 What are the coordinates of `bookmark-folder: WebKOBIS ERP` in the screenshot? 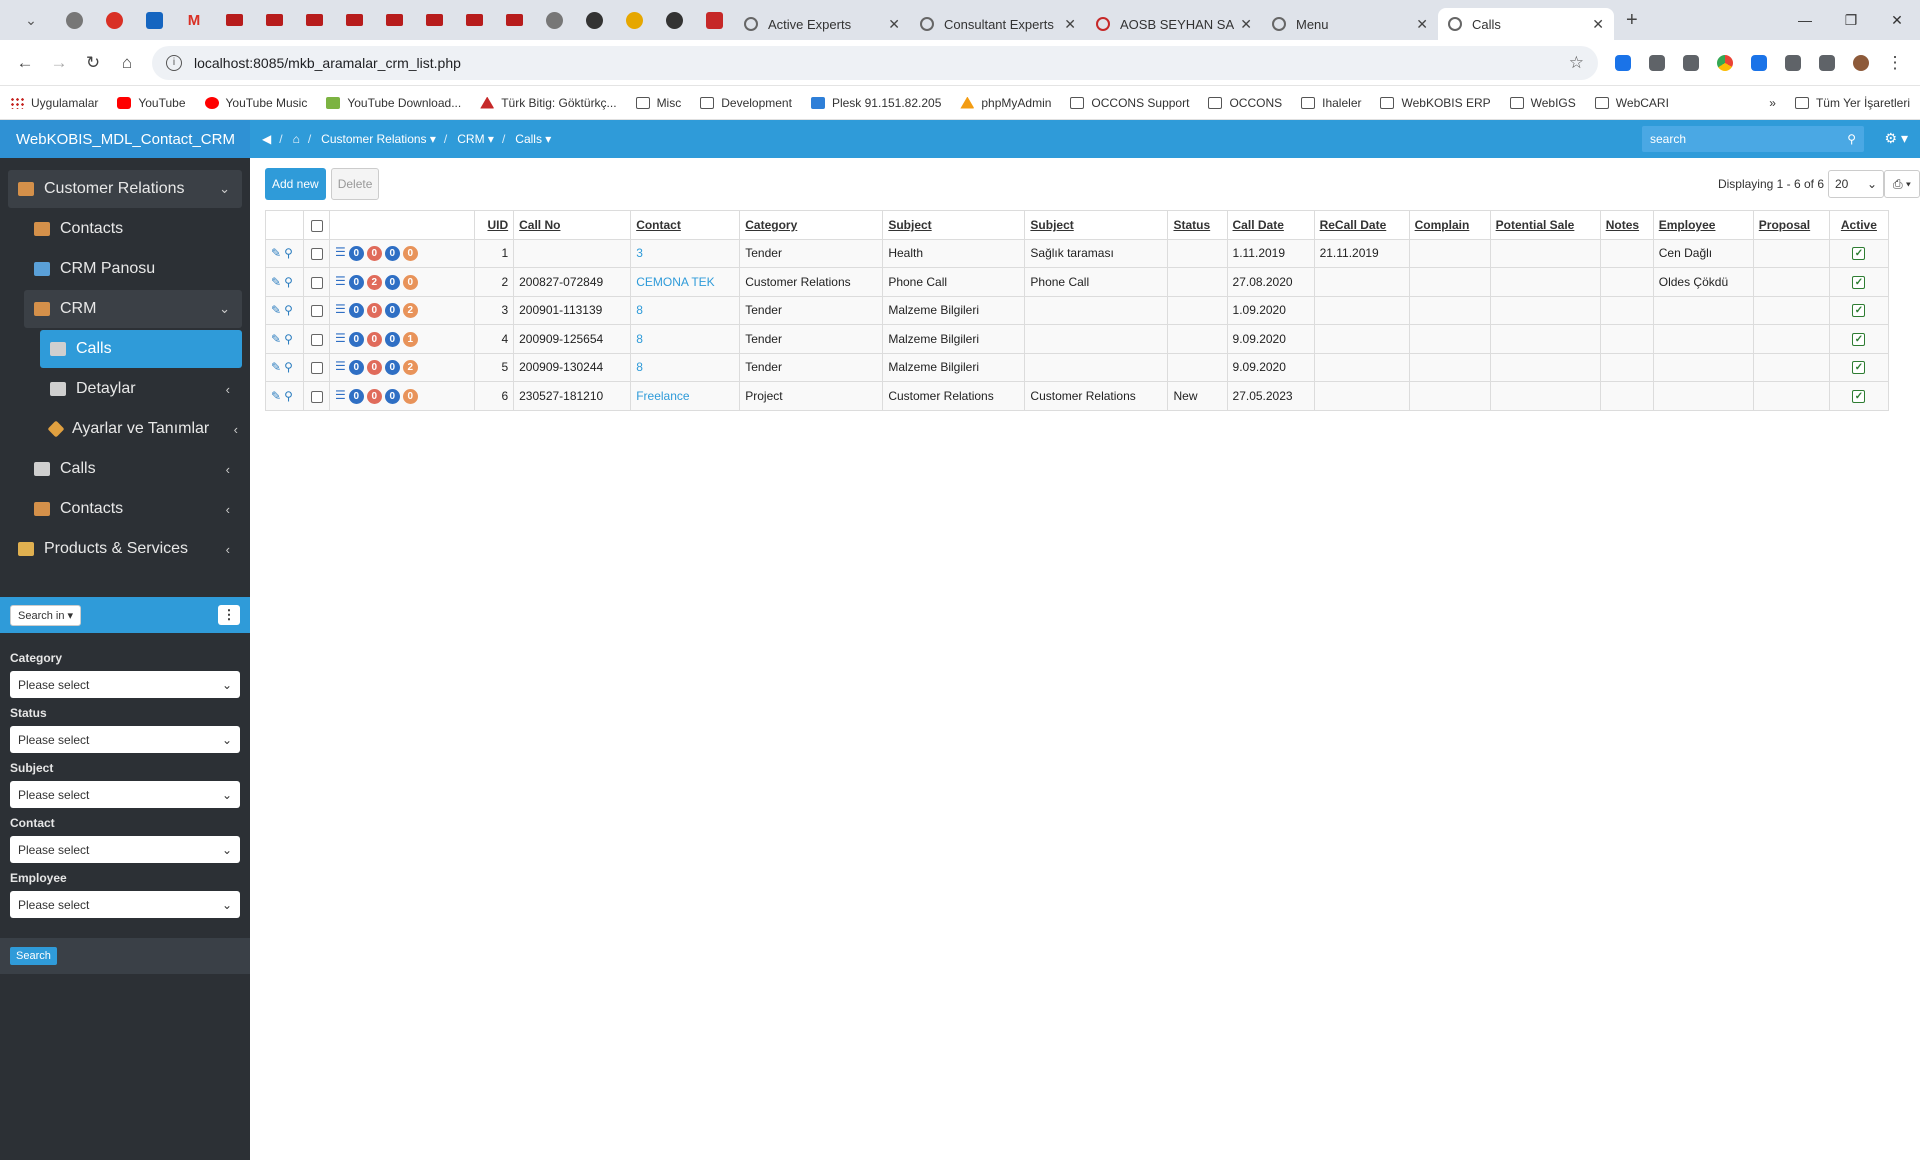 It's located at (1435, 103).